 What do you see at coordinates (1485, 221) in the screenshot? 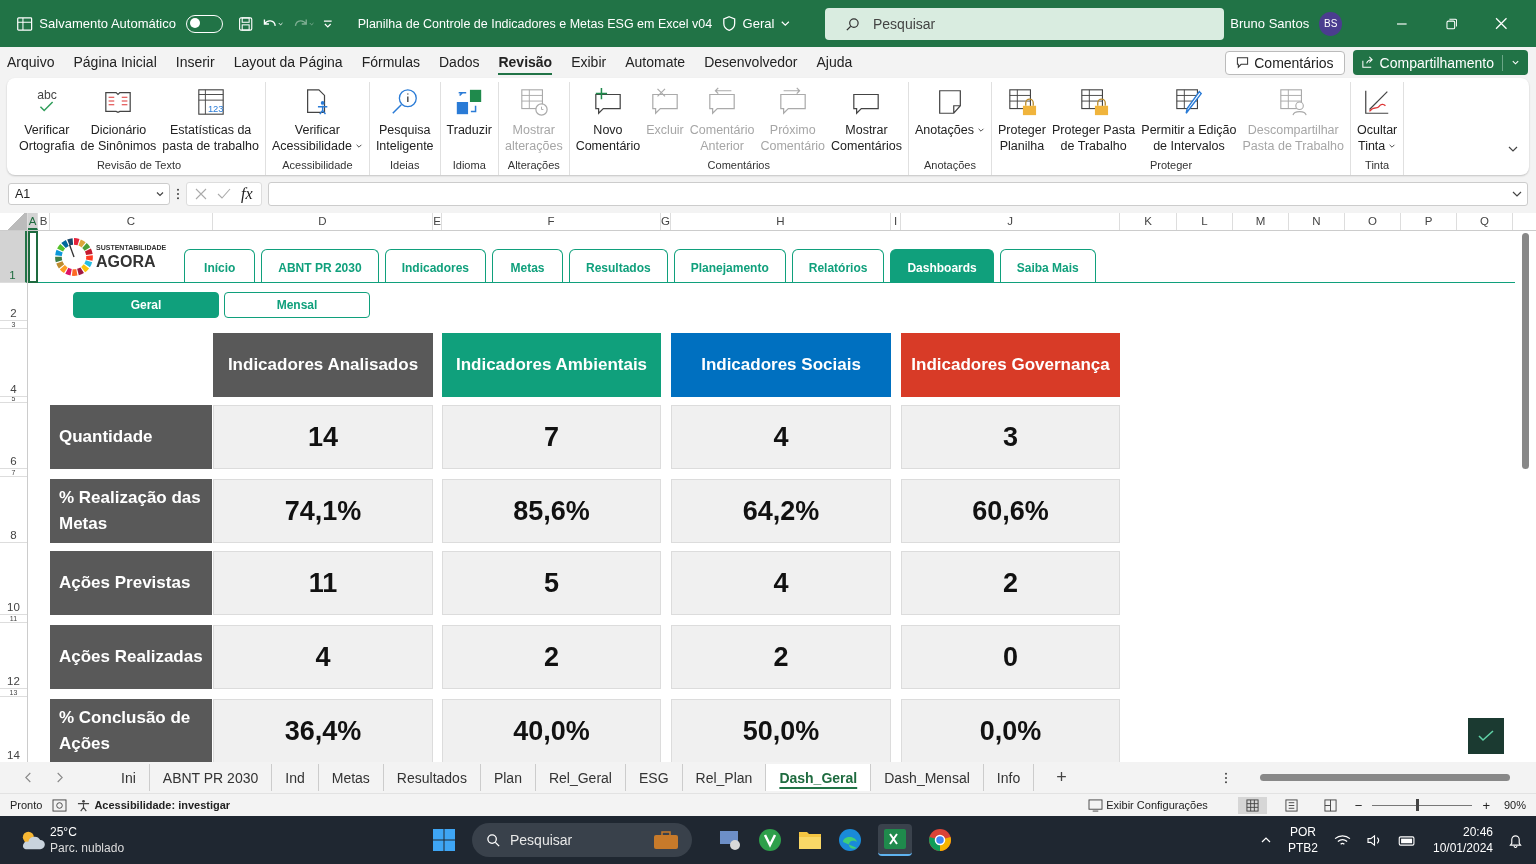
I see `column-header: Q` at bounding box center [1485, 221].